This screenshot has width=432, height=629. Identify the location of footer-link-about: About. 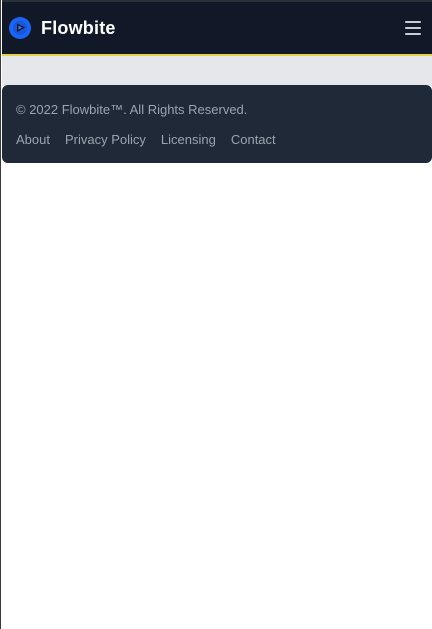
(33, 139).